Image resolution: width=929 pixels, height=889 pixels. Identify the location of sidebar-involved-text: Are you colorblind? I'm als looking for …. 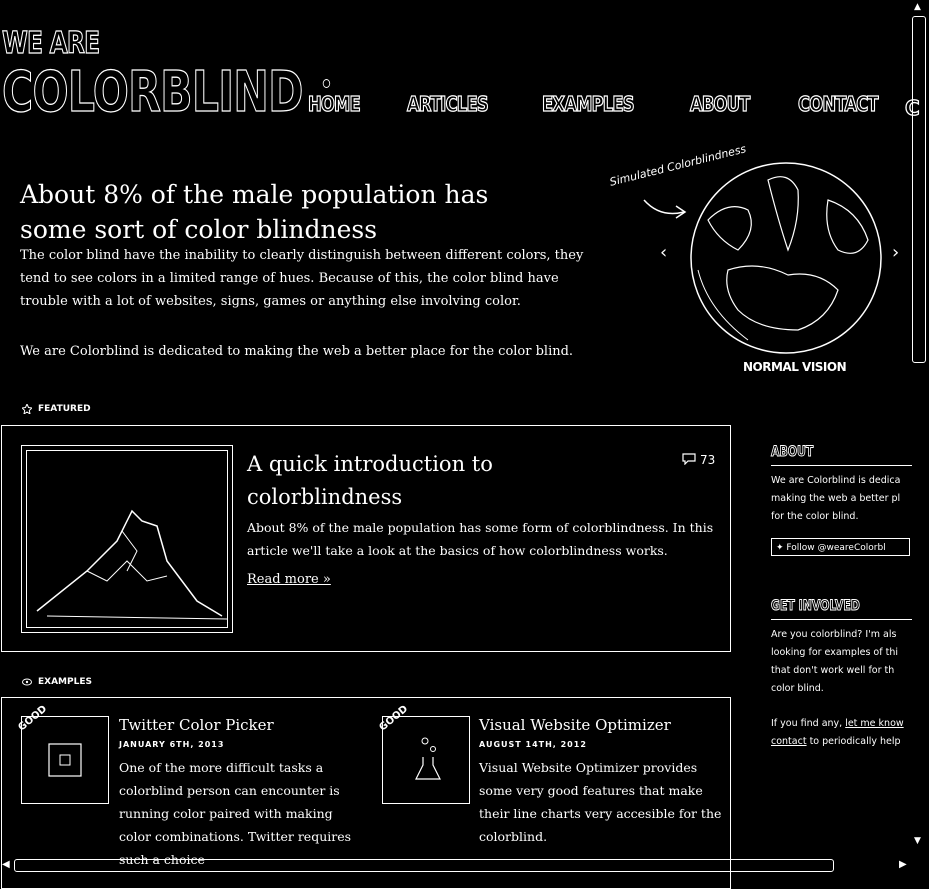
(842, 688).